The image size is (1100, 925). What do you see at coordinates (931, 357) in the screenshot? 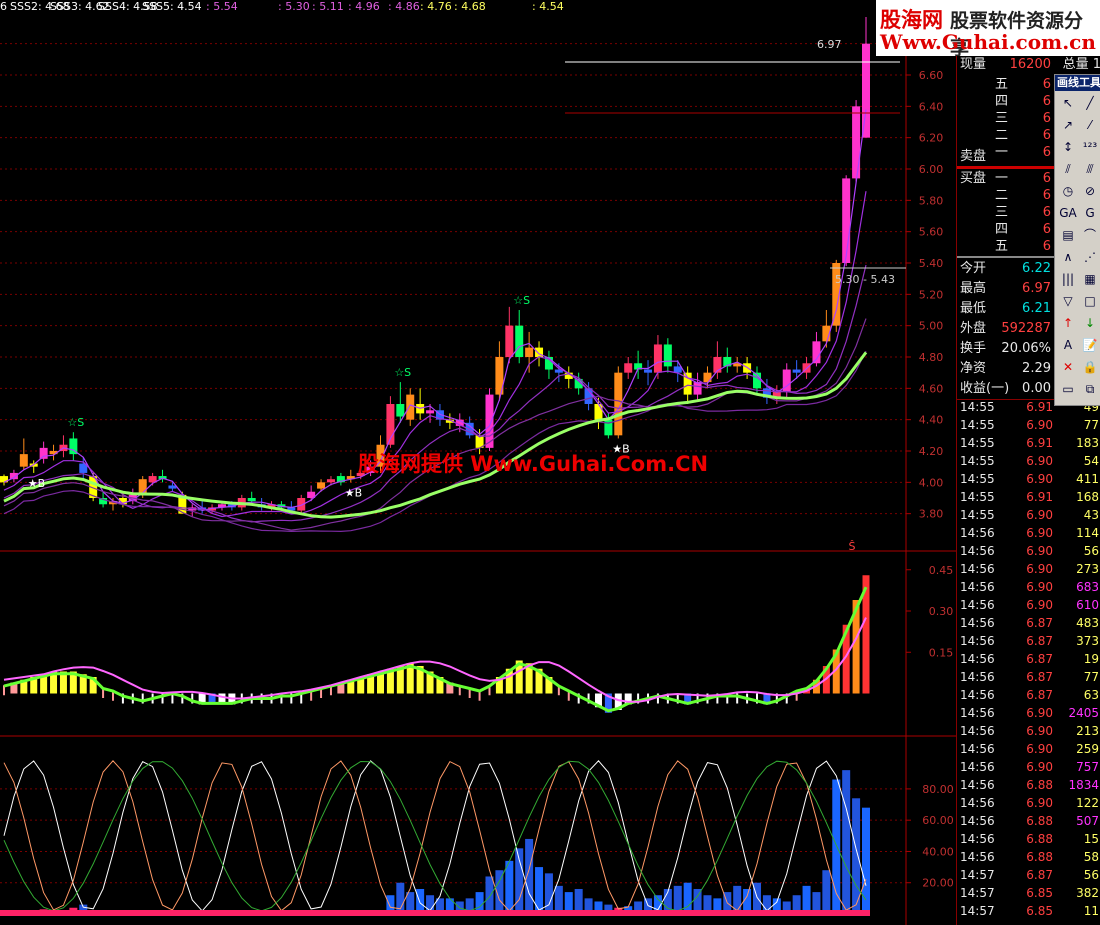
I see `y-tick-label: 4.80` at bounding box center [931, 357].